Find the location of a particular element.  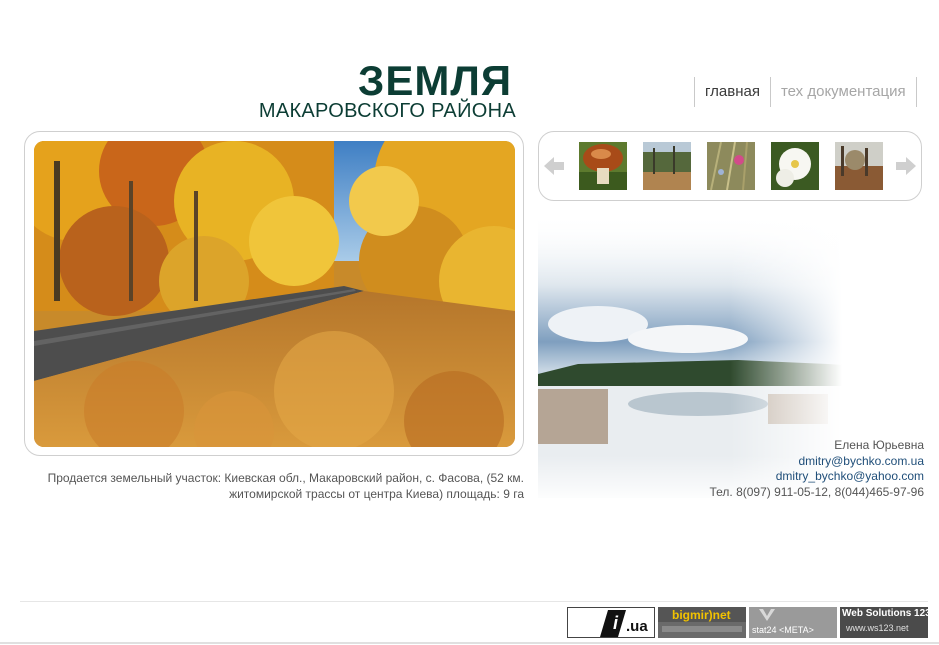

email-link-secondary: dmitry_bychko@yahoo.com is located at coordinates (792, 477).